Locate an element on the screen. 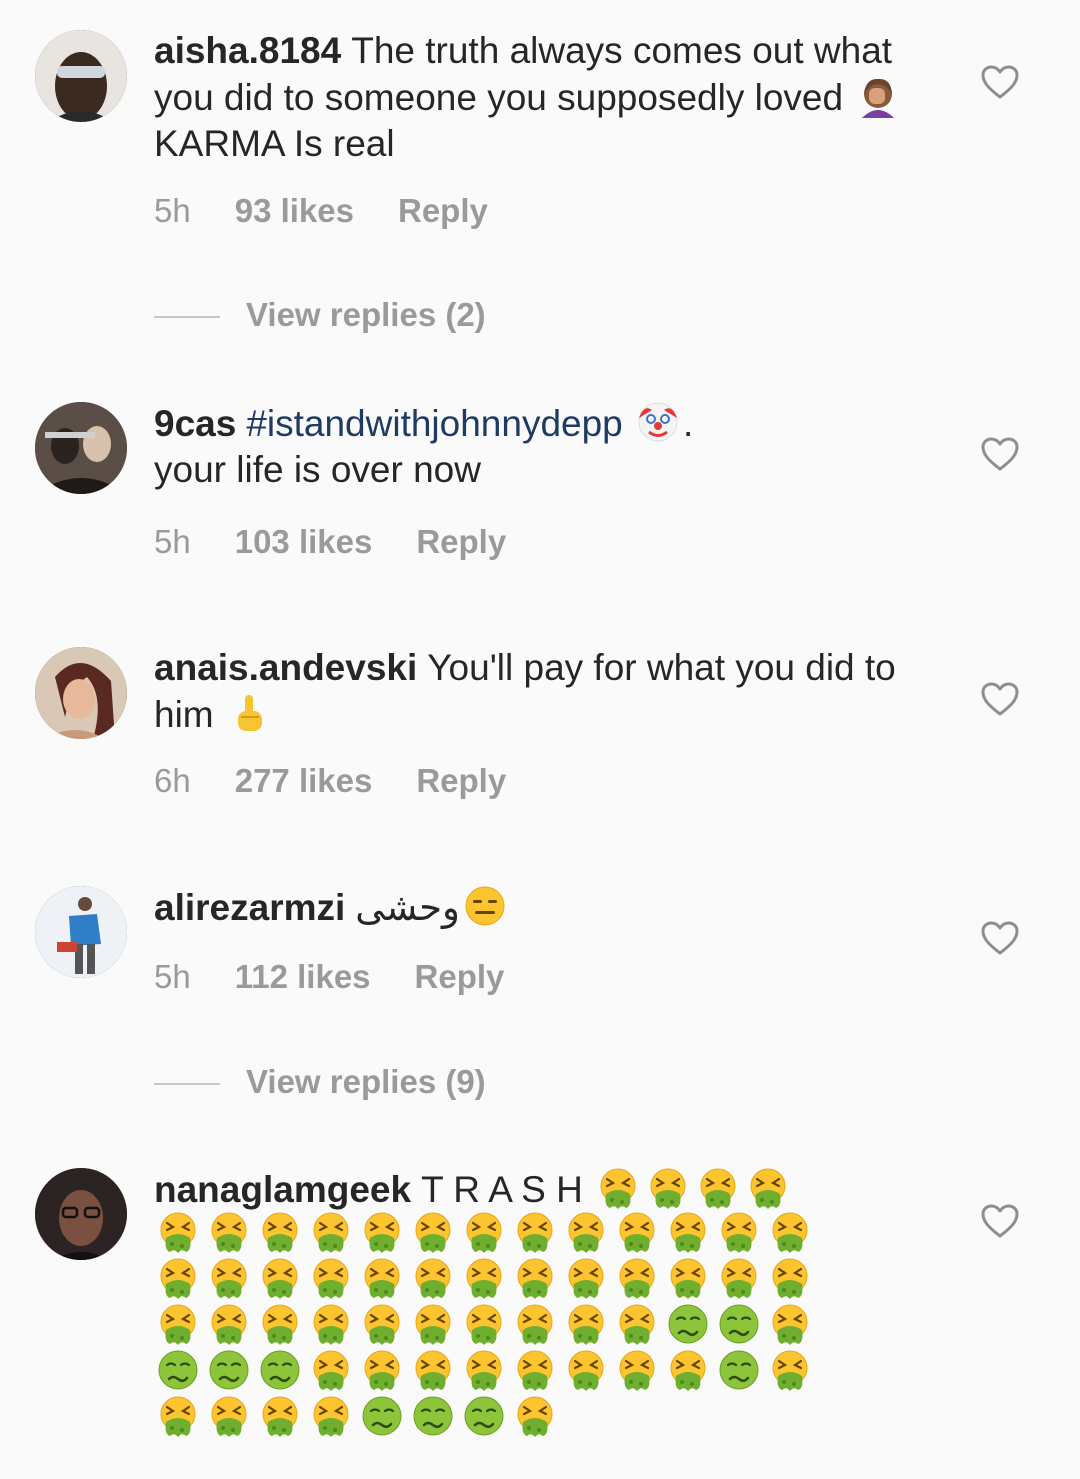 Image resolution: width=1080 pixels, height=1479 pixels. comment-meta: 6h 277 likes Reply is located at coordinates (352, 781).